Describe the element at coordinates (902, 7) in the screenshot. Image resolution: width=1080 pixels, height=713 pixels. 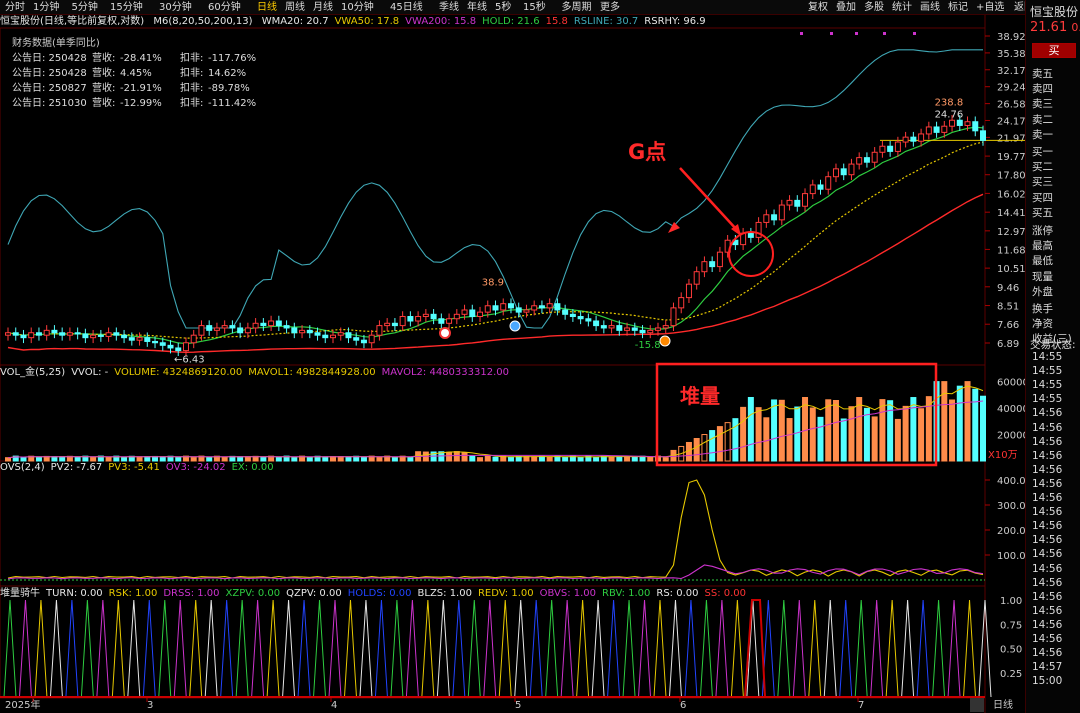
I see `toolbar-item-3: 统计` at that location.